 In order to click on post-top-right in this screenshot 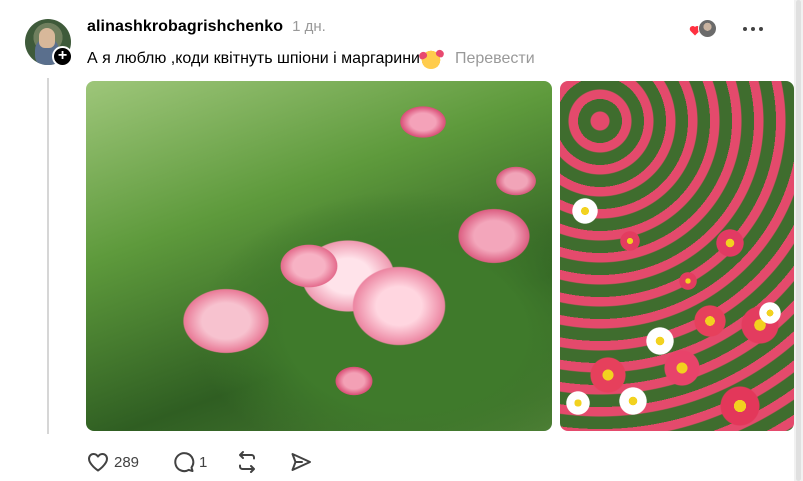, I will do `click(726, 29)`.